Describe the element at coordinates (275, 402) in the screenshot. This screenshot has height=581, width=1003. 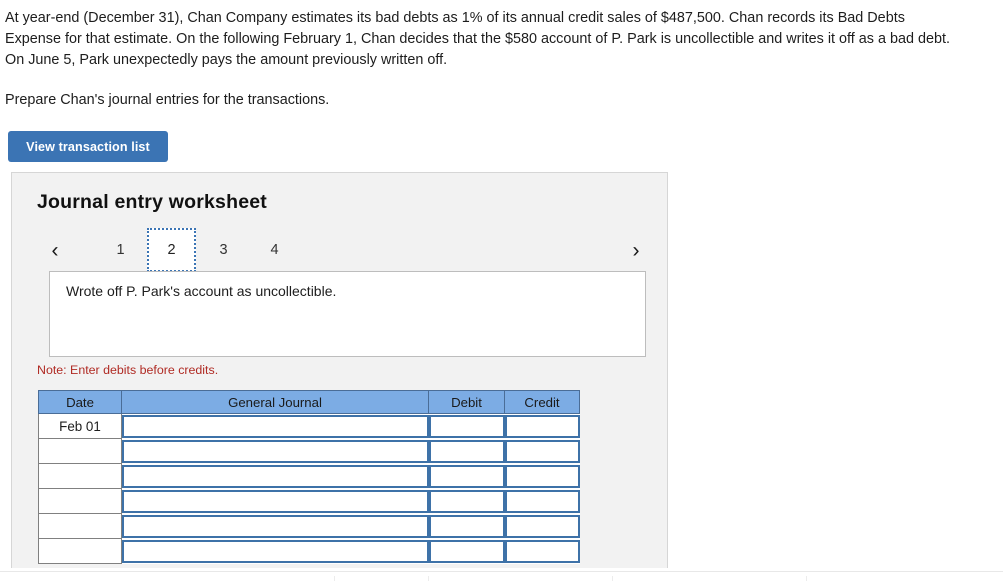
I see `column-header-general-journal: General Journal` at that location.